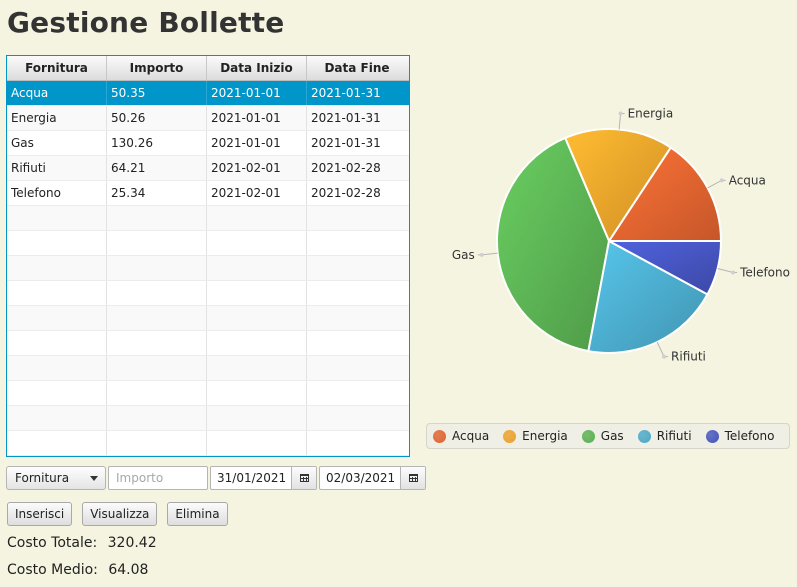  Describe the element at coordinates (412, 478) in the screenshot. I see `end-date-button` at that location.